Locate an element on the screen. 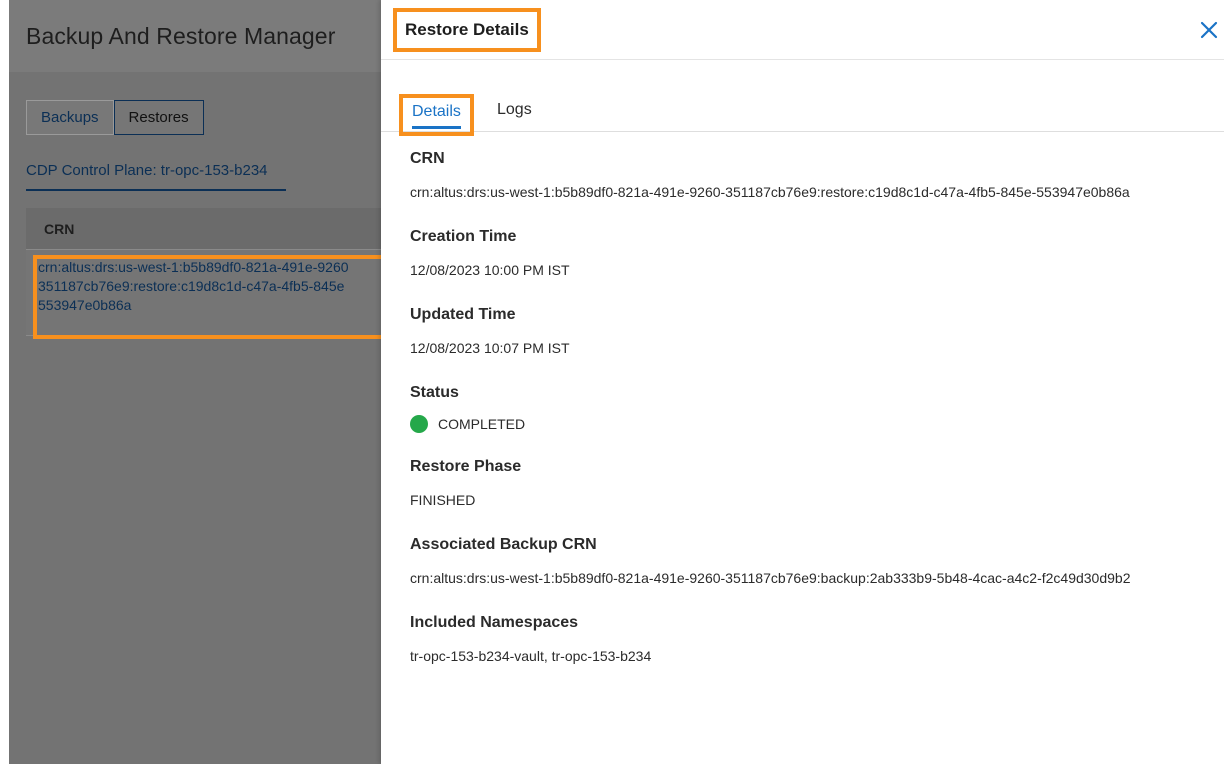 This screenshot has height=764, width=1224. status-dot-icon is located at coordinates (419, 424).